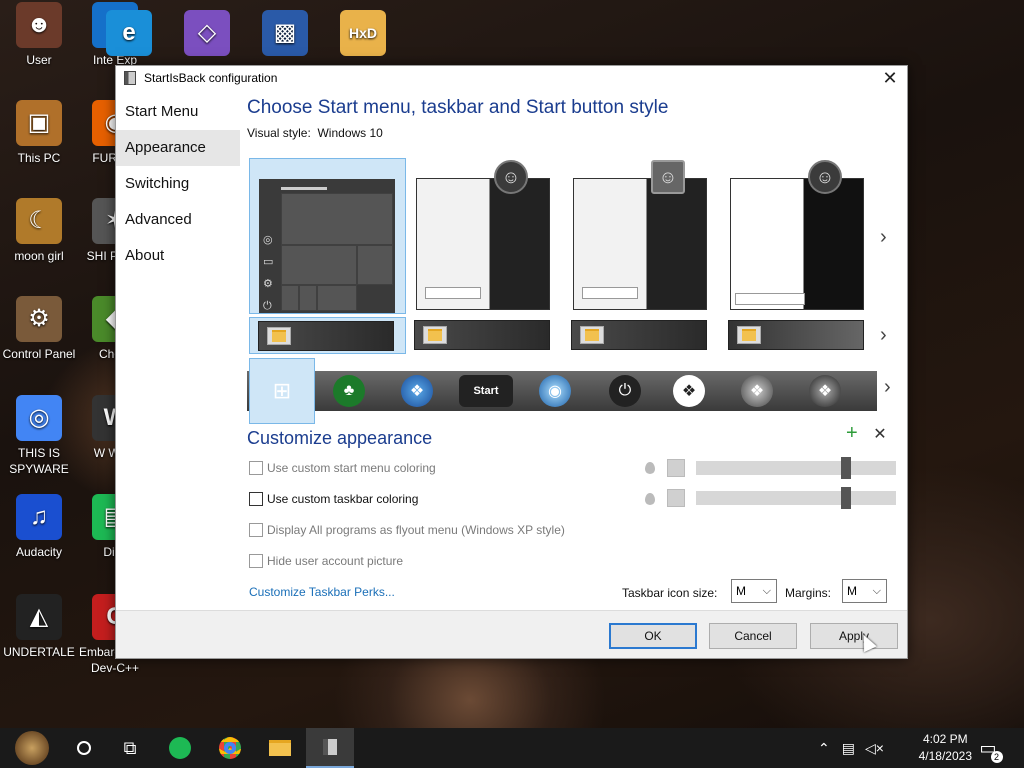 The height and width of the screenshot is (768, 1024). What do you see at coordinates (350, 133) in the screenshot?
I see `visual-style-value: Windows 10` at bounding box center [350, 133].